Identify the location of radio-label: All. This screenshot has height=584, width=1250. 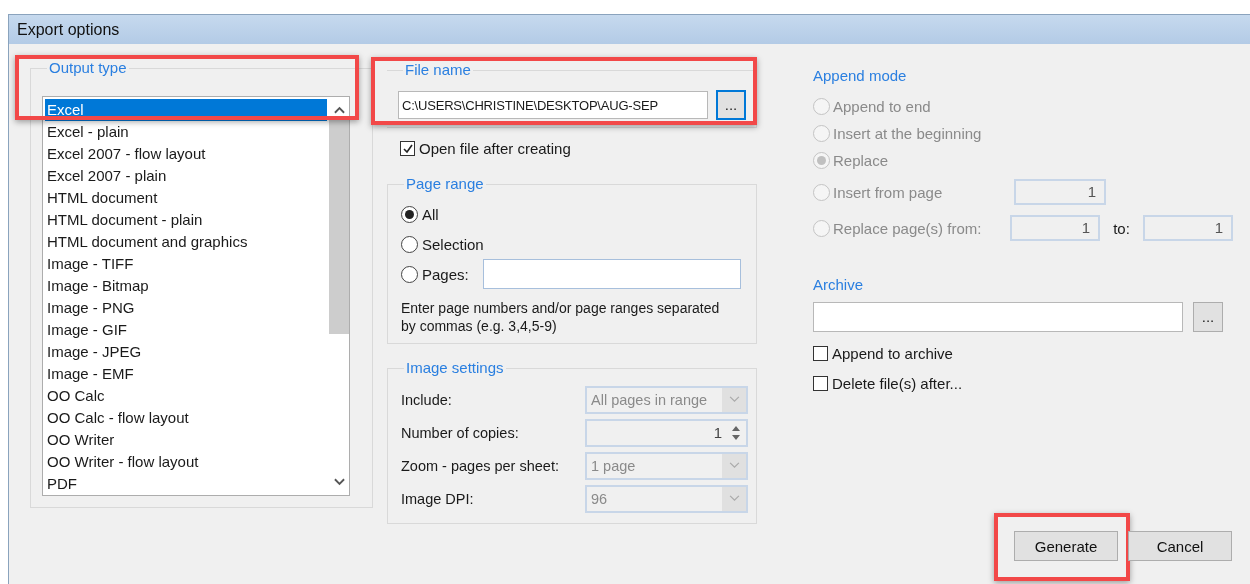
(430, 214).